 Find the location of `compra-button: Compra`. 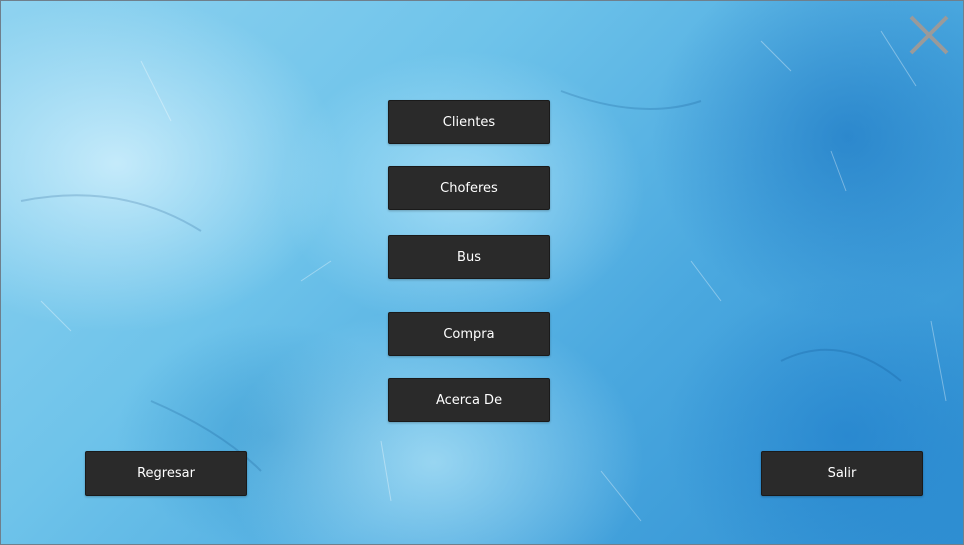

compra-button: Compra is located at coordinates (469, 334).